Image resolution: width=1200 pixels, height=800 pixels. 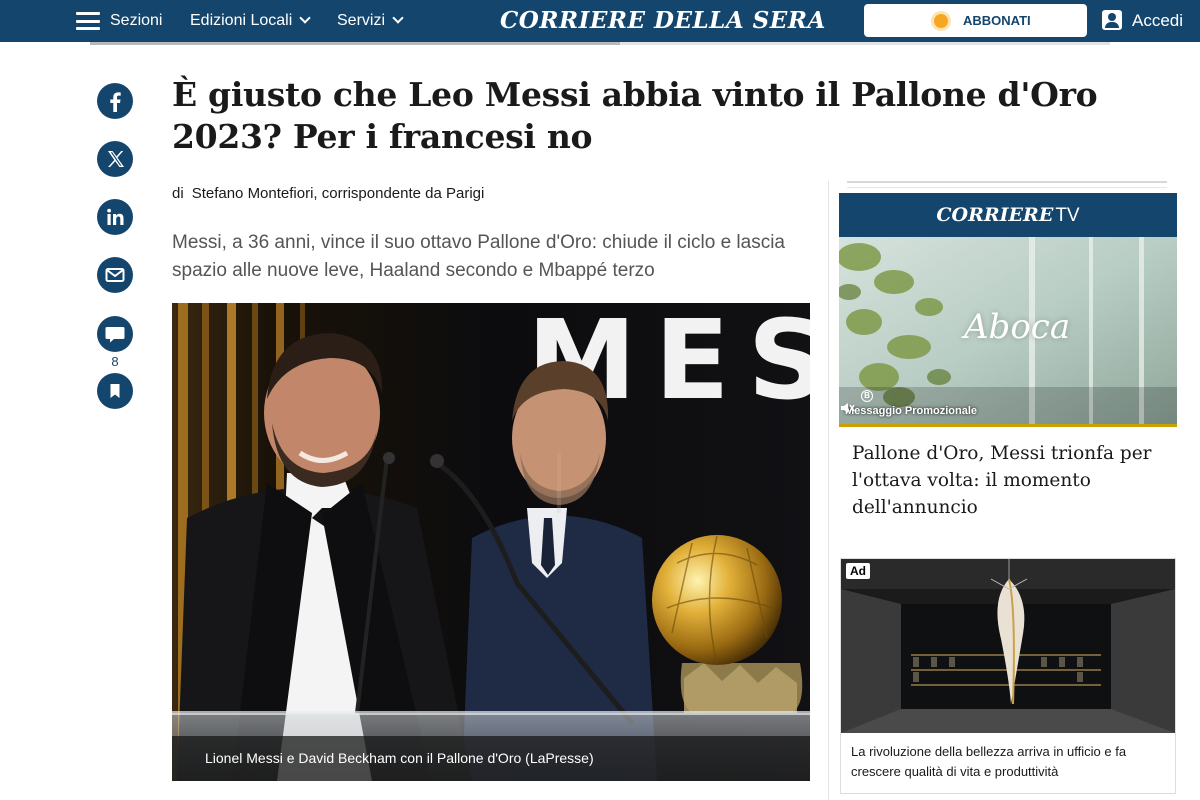 I want to click on comment-icon, so click(x=115, y=335).